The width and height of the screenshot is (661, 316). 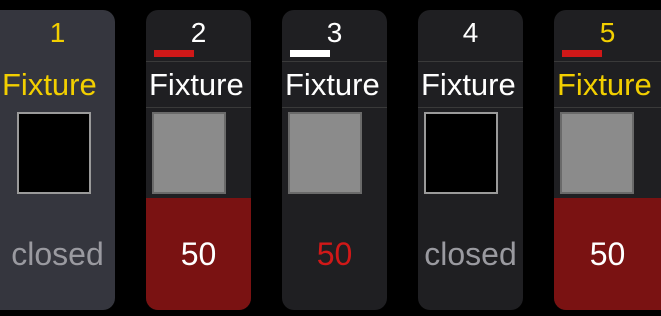 What do you see at coordinates (198, 32) in the screenshot?
I see `fixture-id: 2` at bounding box center [198, 32].